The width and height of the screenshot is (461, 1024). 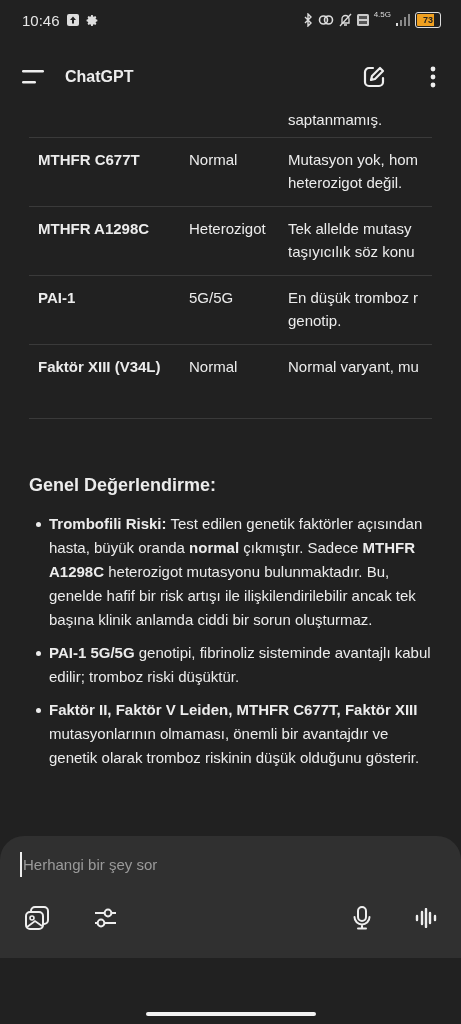 What do you see at coordinates (382, 14) in the screenshot?
I see `network-type: 4.5G` at bounding box center [382, 14].